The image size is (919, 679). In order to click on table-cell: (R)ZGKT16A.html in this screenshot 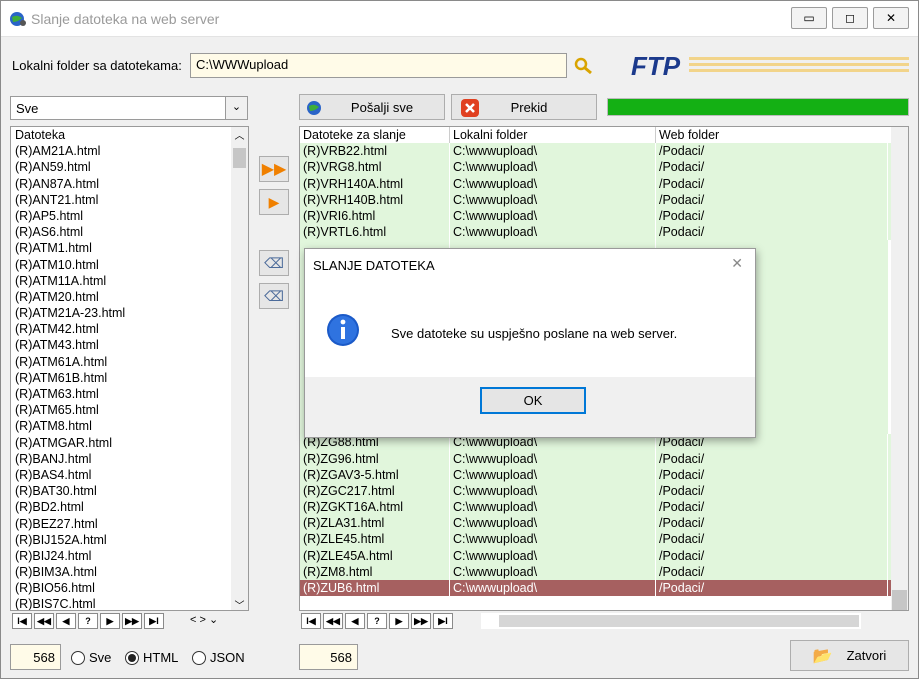, I will do `click(375, 507)`.